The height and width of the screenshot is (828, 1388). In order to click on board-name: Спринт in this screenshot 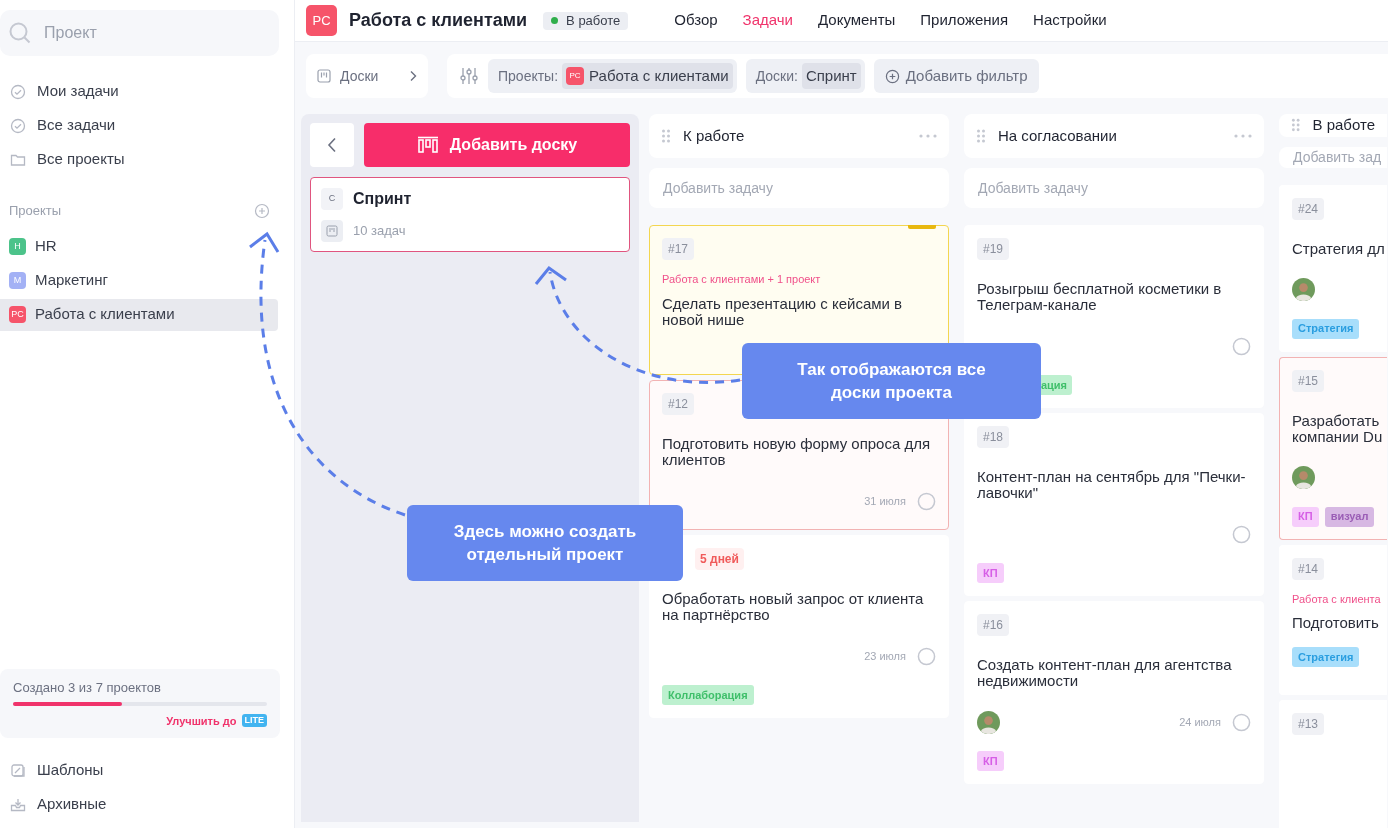, I will do `click(382, 199)`.